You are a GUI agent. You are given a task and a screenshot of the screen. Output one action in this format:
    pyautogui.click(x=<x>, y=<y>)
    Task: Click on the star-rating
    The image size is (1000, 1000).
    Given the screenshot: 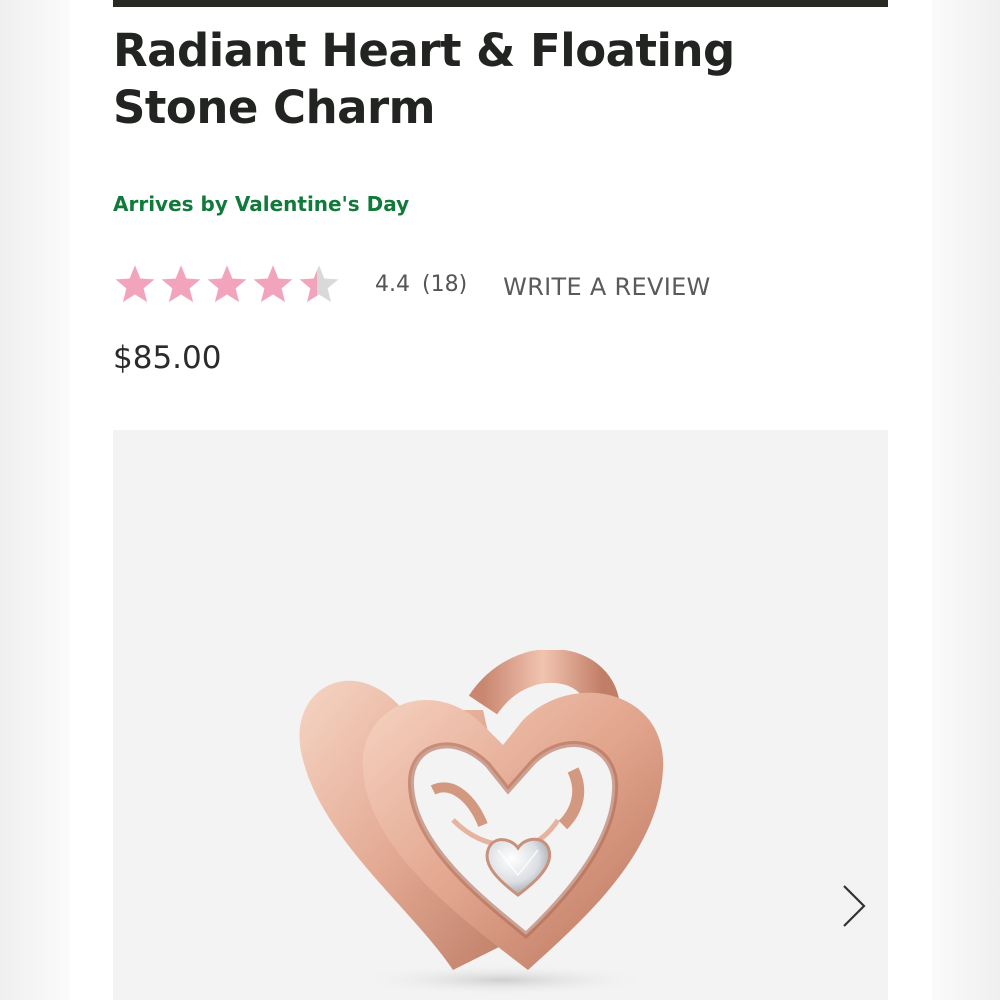 What is the action you would take?
    pyautogui.click(x=227, y=284)
    